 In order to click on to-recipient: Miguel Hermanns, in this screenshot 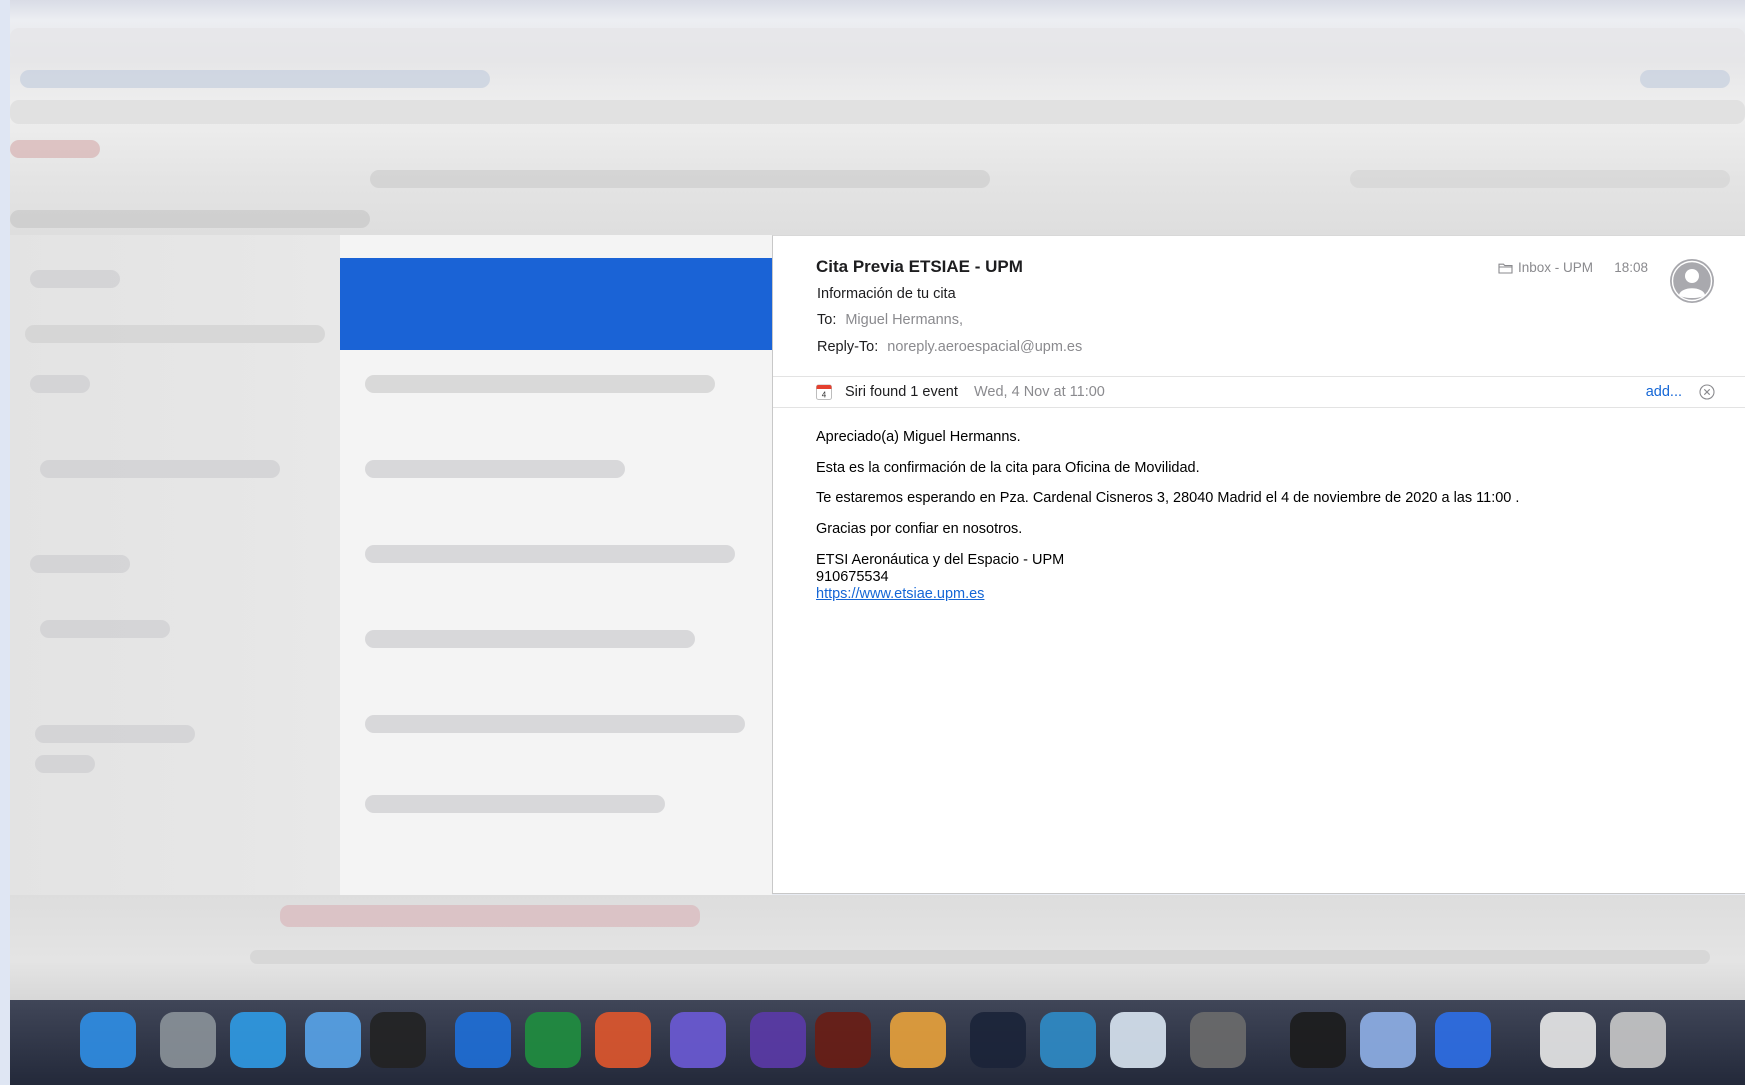, I will do `click(904, 320)`.